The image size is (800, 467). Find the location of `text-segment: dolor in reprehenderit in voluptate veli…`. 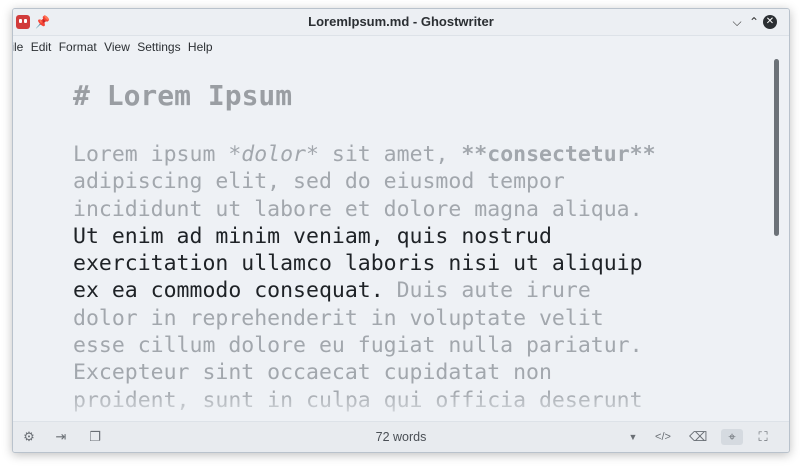

text-segment: dolor in reprehenderit in voluptate veli… is located at coordinates (338, 318).